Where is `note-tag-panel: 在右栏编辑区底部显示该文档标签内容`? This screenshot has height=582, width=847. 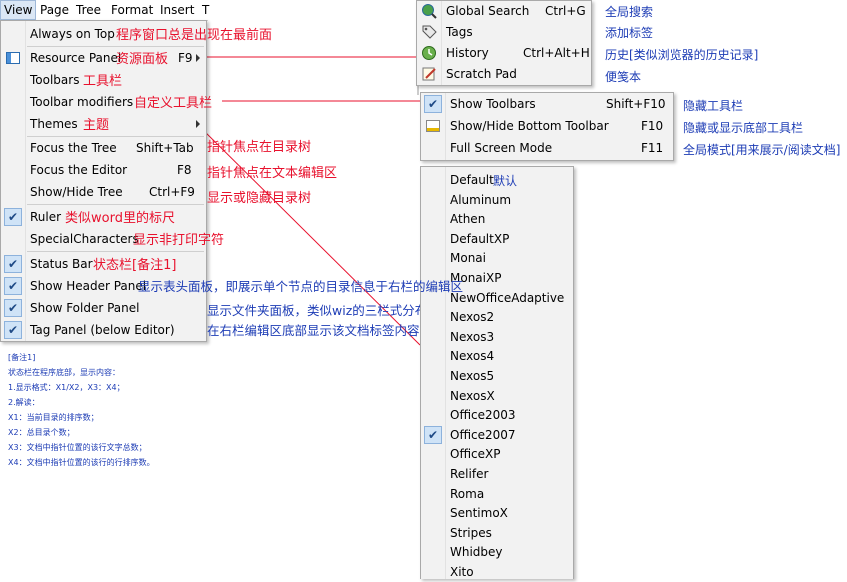 note-tag-panel: 在右栏编辑区底部显示该文档标签内容 is located at coordinates (313, 330).